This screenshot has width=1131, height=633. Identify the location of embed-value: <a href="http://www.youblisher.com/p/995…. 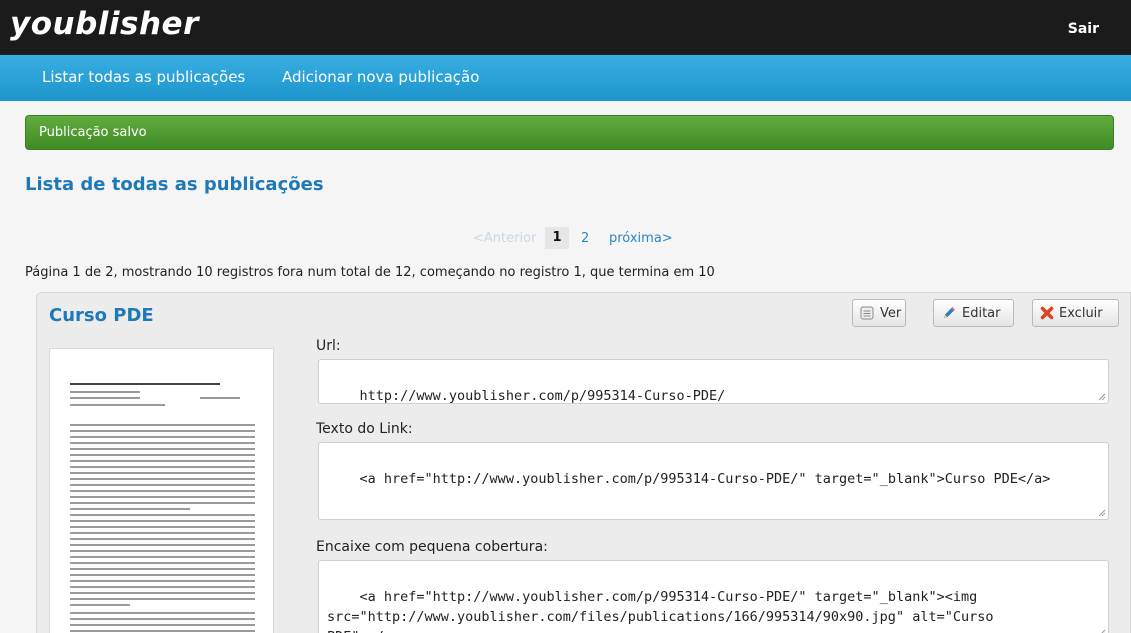
(660, 611).